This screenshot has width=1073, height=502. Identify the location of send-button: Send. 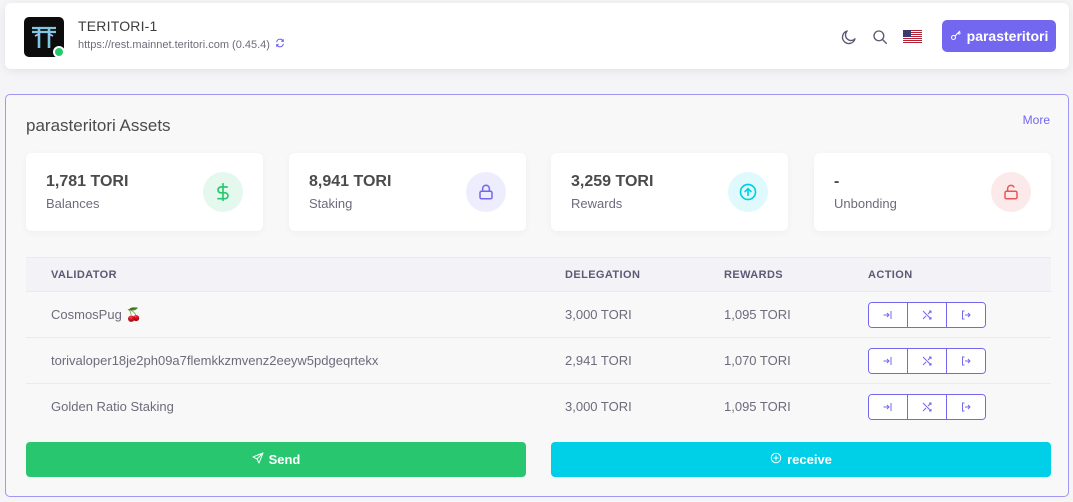
(276, 459).